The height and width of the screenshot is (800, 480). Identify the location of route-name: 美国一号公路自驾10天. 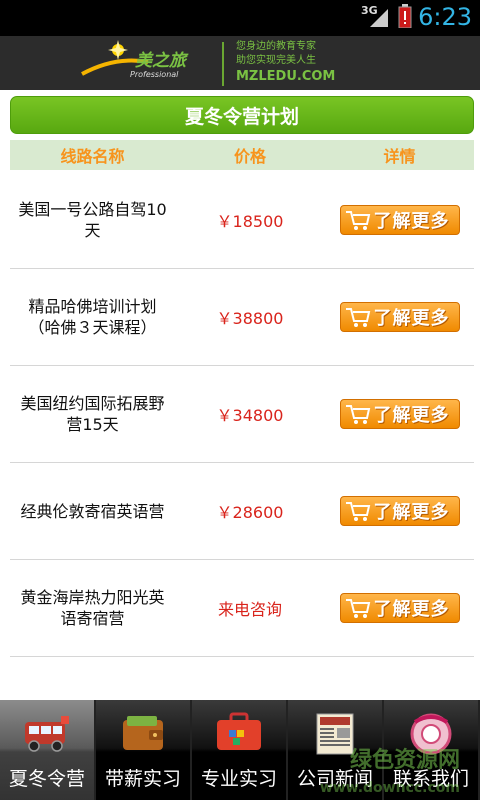
(92, 220).